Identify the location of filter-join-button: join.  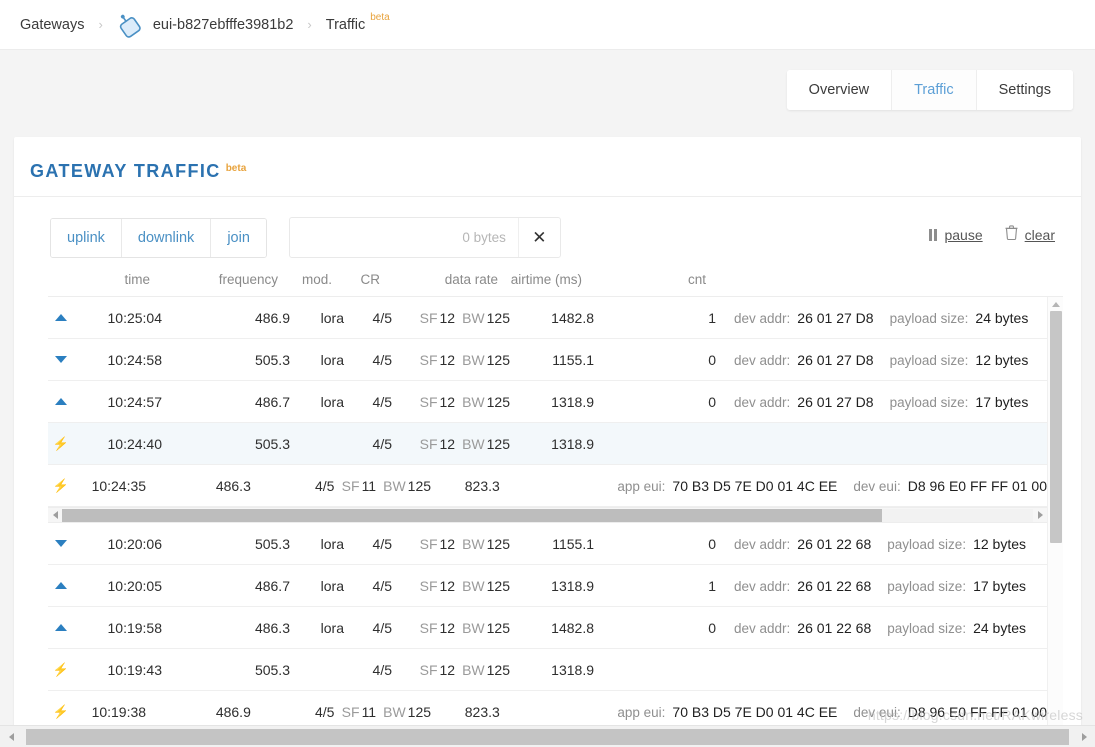
(238, 237).